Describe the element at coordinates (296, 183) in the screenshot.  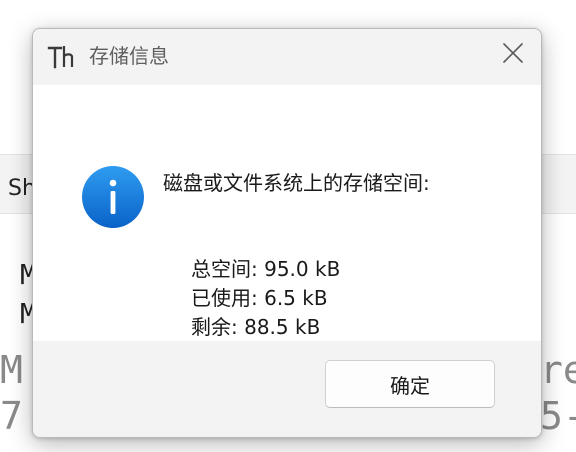
I see `message-heading: 磁盘或文件系统上的存储空间:` at that location.